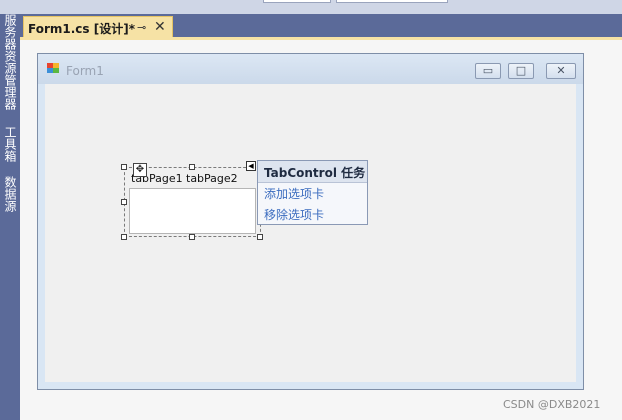 This screenshot has height=420, width=622. Describe the element at coordinates (260, 237) in the screenshot. I see `resize-handle-bottom-right` at that location.